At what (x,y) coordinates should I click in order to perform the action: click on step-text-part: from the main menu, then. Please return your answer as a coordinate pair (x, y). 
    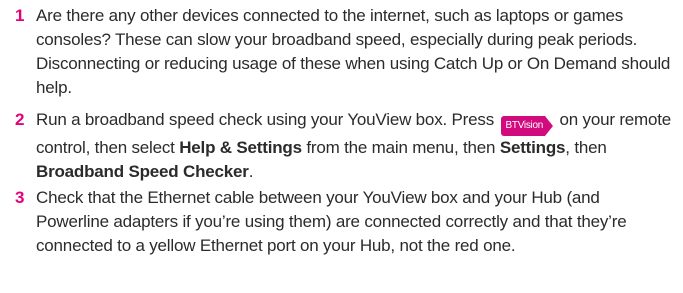
    Looking at the image, I should click on (400, 147).